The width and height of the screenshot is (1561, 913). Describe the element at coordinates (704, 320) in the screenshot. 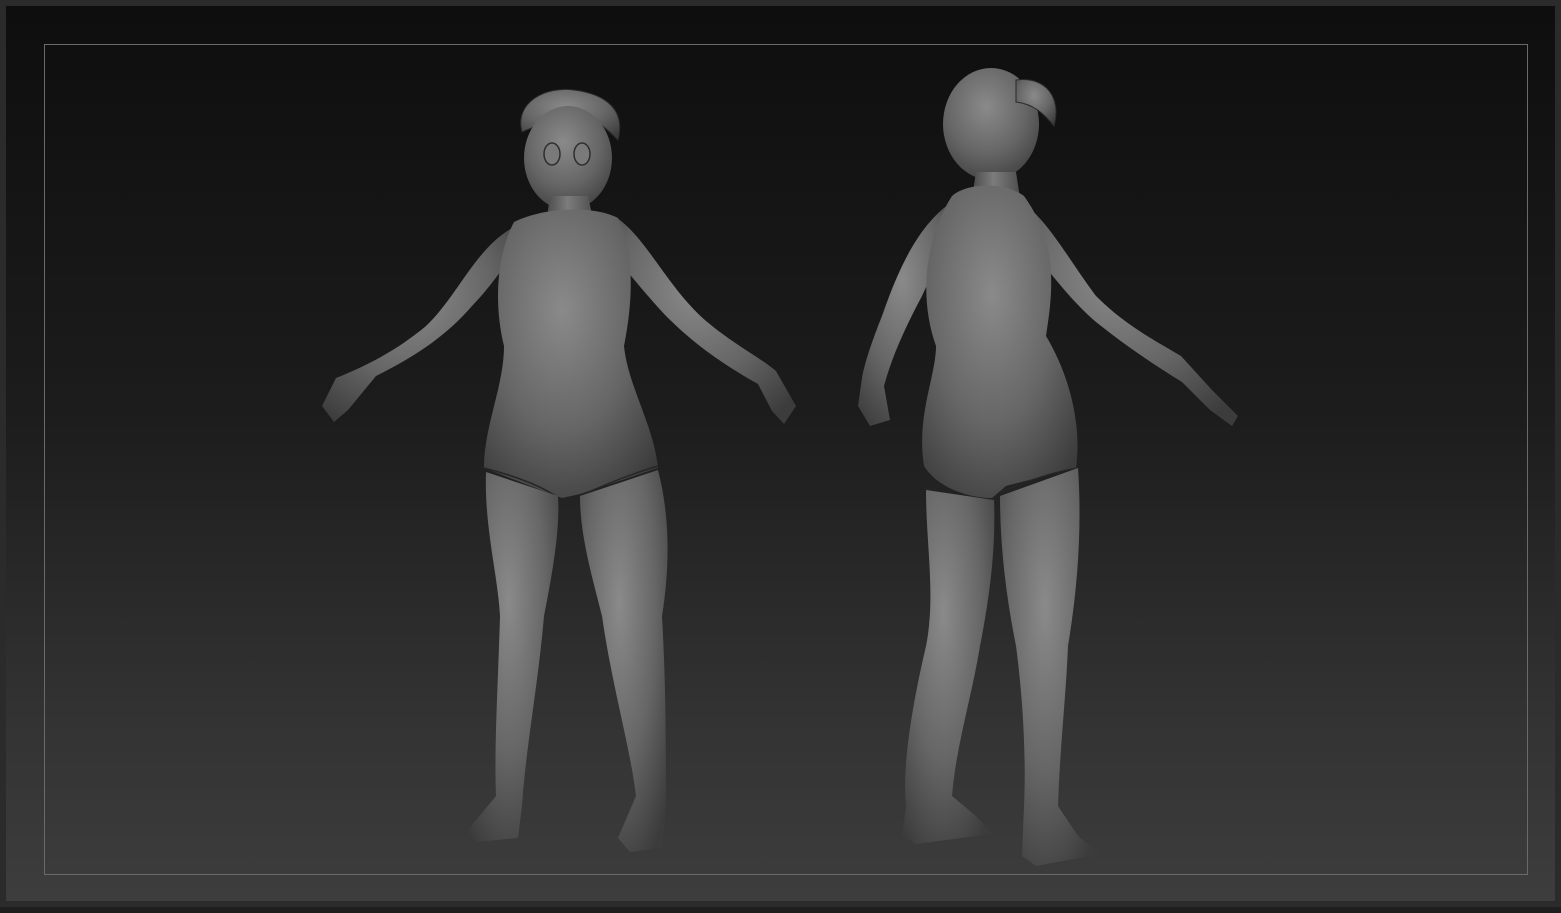

I see `front-right-arm` at that location.